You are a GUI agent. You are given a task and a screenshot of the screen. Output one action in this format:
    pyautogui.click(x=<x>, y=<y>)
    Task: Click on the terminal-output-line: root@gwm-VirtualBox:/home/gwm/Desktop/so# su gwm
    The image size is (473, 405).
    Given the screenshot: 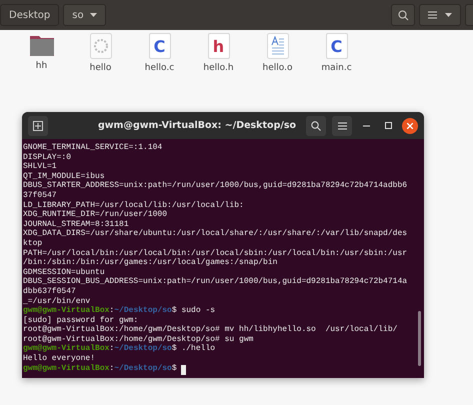 What is the action you would take?
    pyautogui.click(x=138, y=339)
    